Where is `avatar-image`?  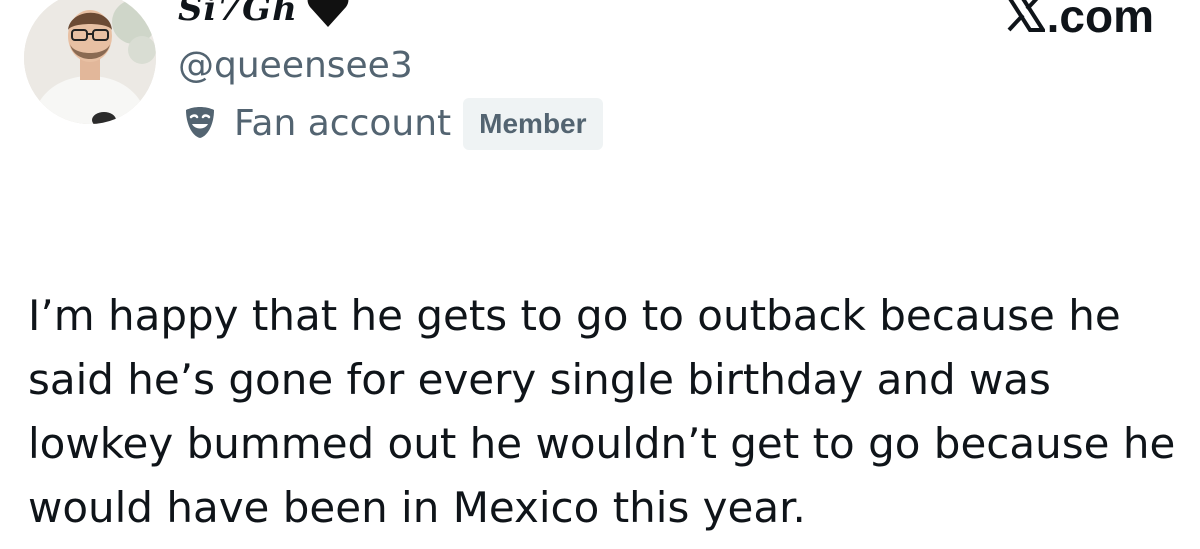 avatar-image is located at coordinates (90, 62).